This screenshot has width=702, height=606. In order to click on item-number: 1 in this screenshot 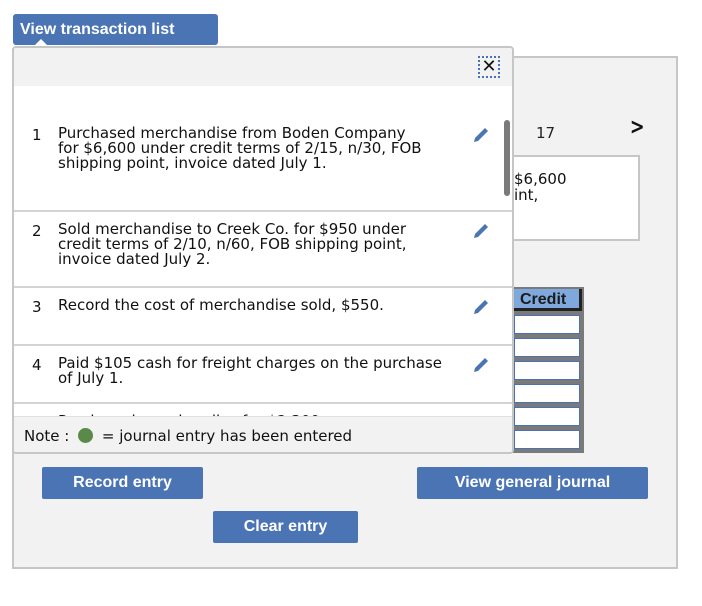, I will do `click(37, 135)`.